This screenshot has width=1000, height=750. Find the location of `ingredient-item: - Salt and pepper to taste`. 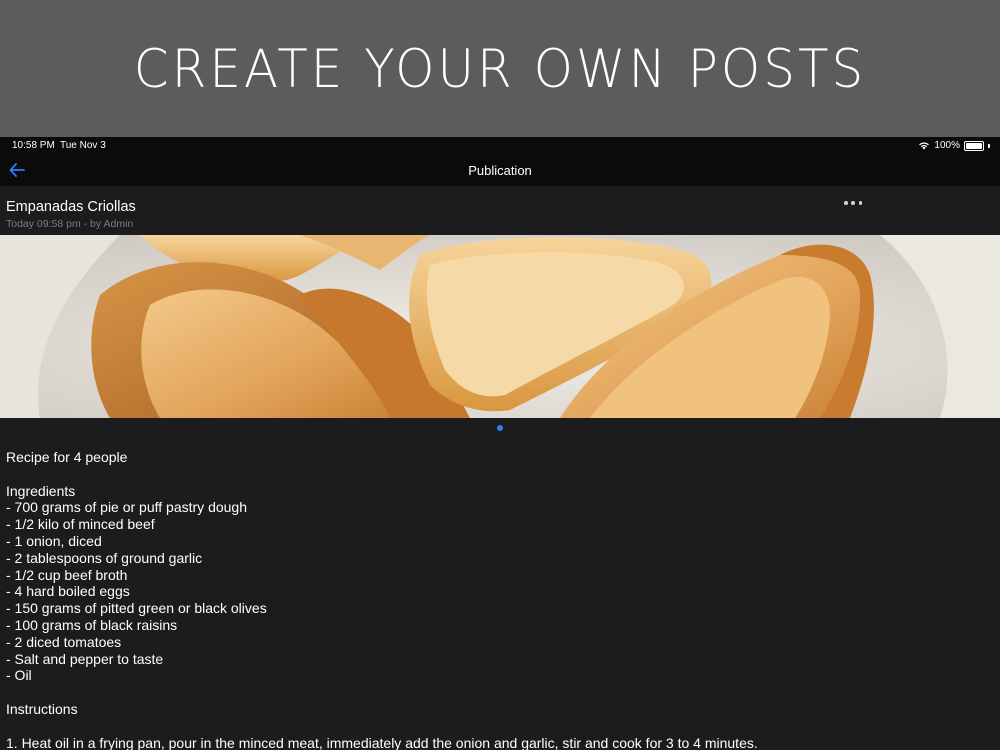

ingredient-item: - Salt and pepper to taste is located at coordinates (85, 658).